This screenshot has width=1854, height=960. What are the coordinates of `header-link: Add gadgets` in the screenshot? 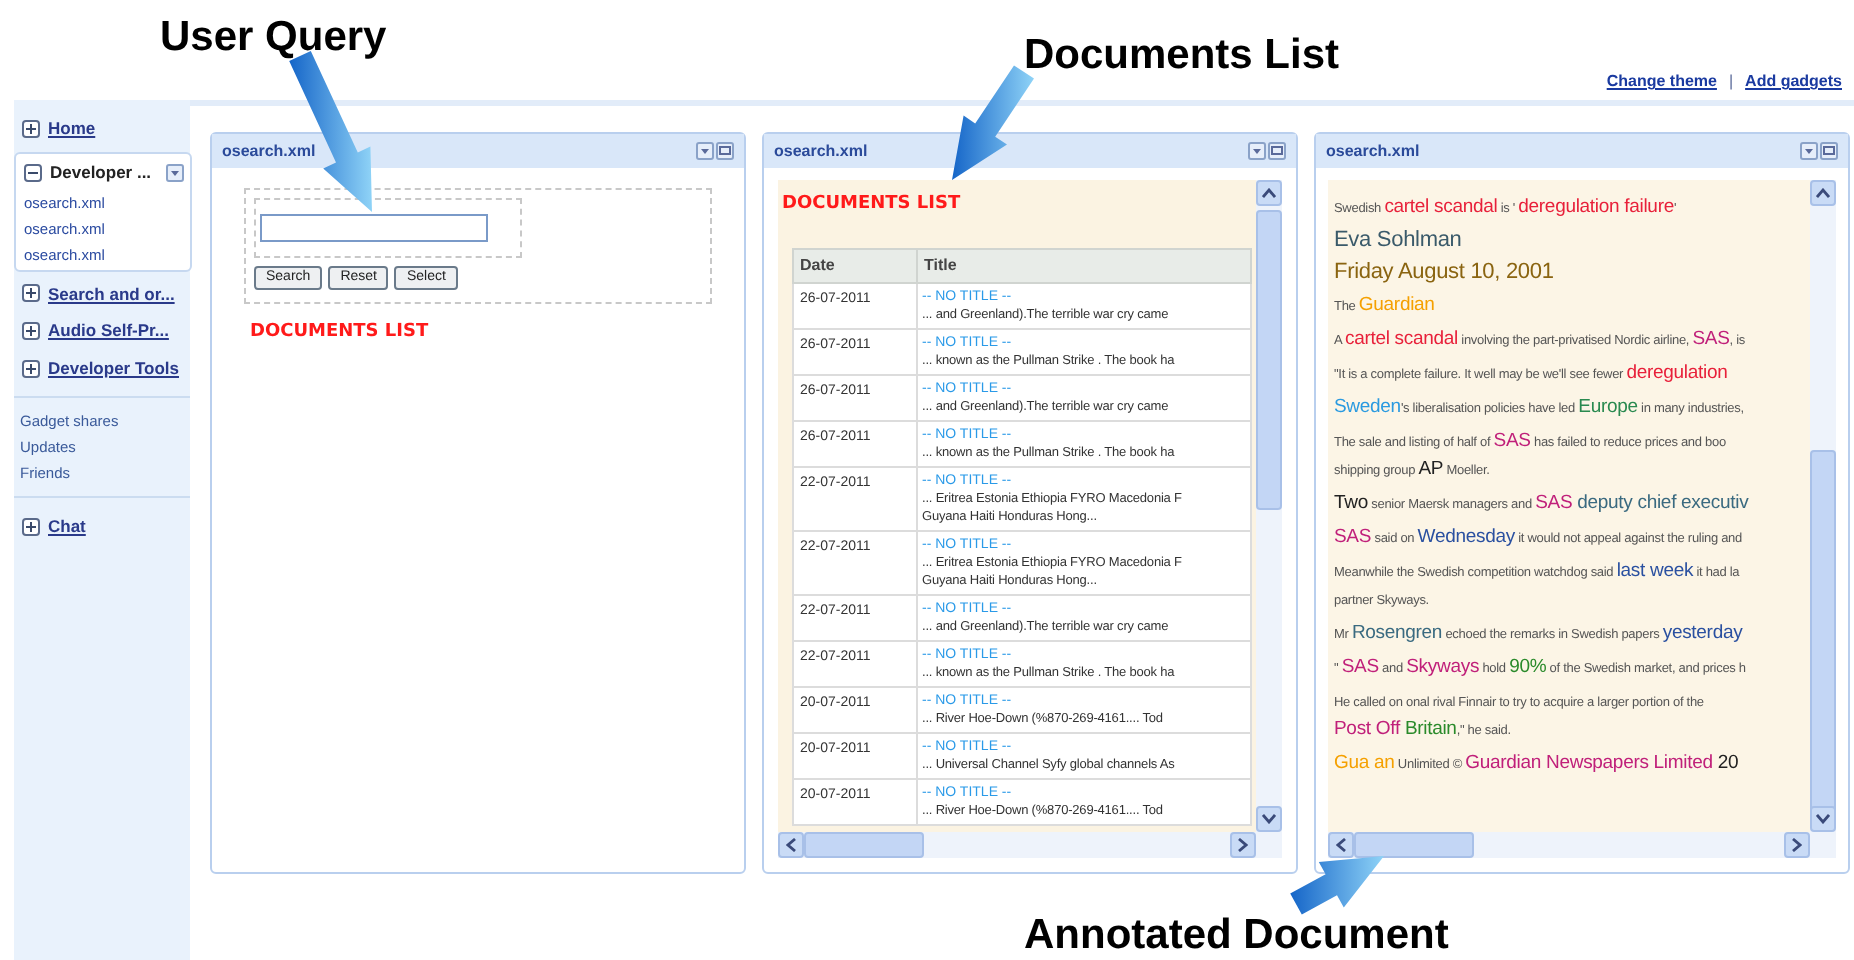 It's located at (1793, 82).